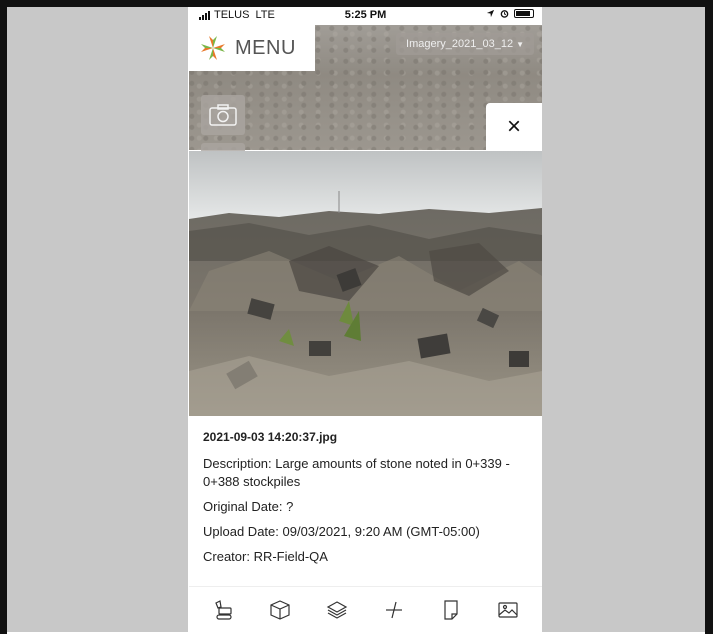 The image size is (713, 634). I want to click on measure-button, so click(394, 610).